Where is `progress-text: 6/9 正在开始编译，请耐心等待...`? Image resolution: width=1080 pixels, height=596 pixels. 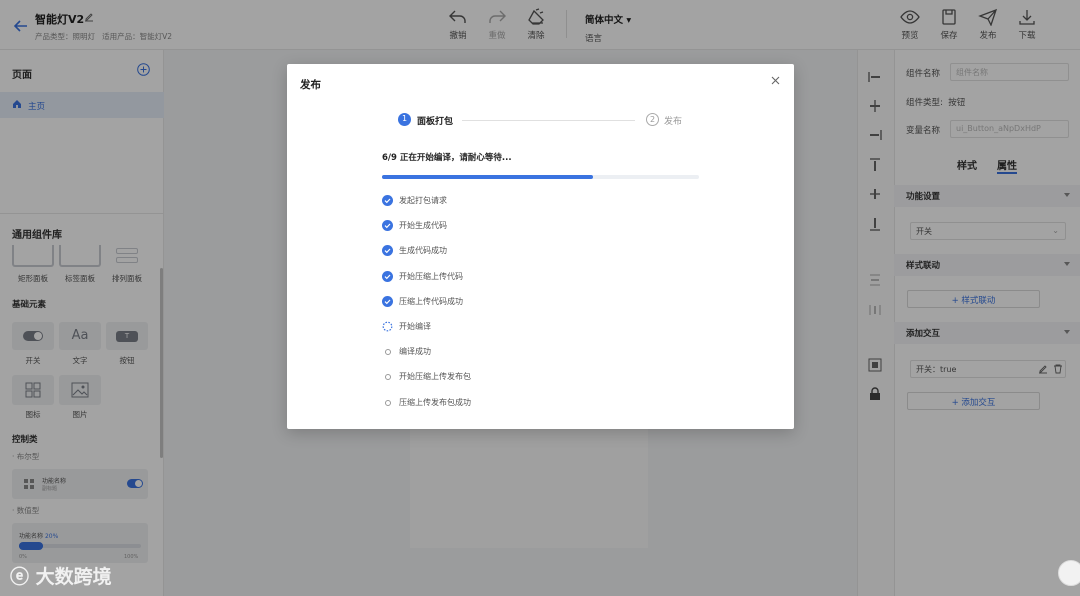 progress-text: 6/9 正在开始编译，请耐心等待... is located at coordinates (447, 158).